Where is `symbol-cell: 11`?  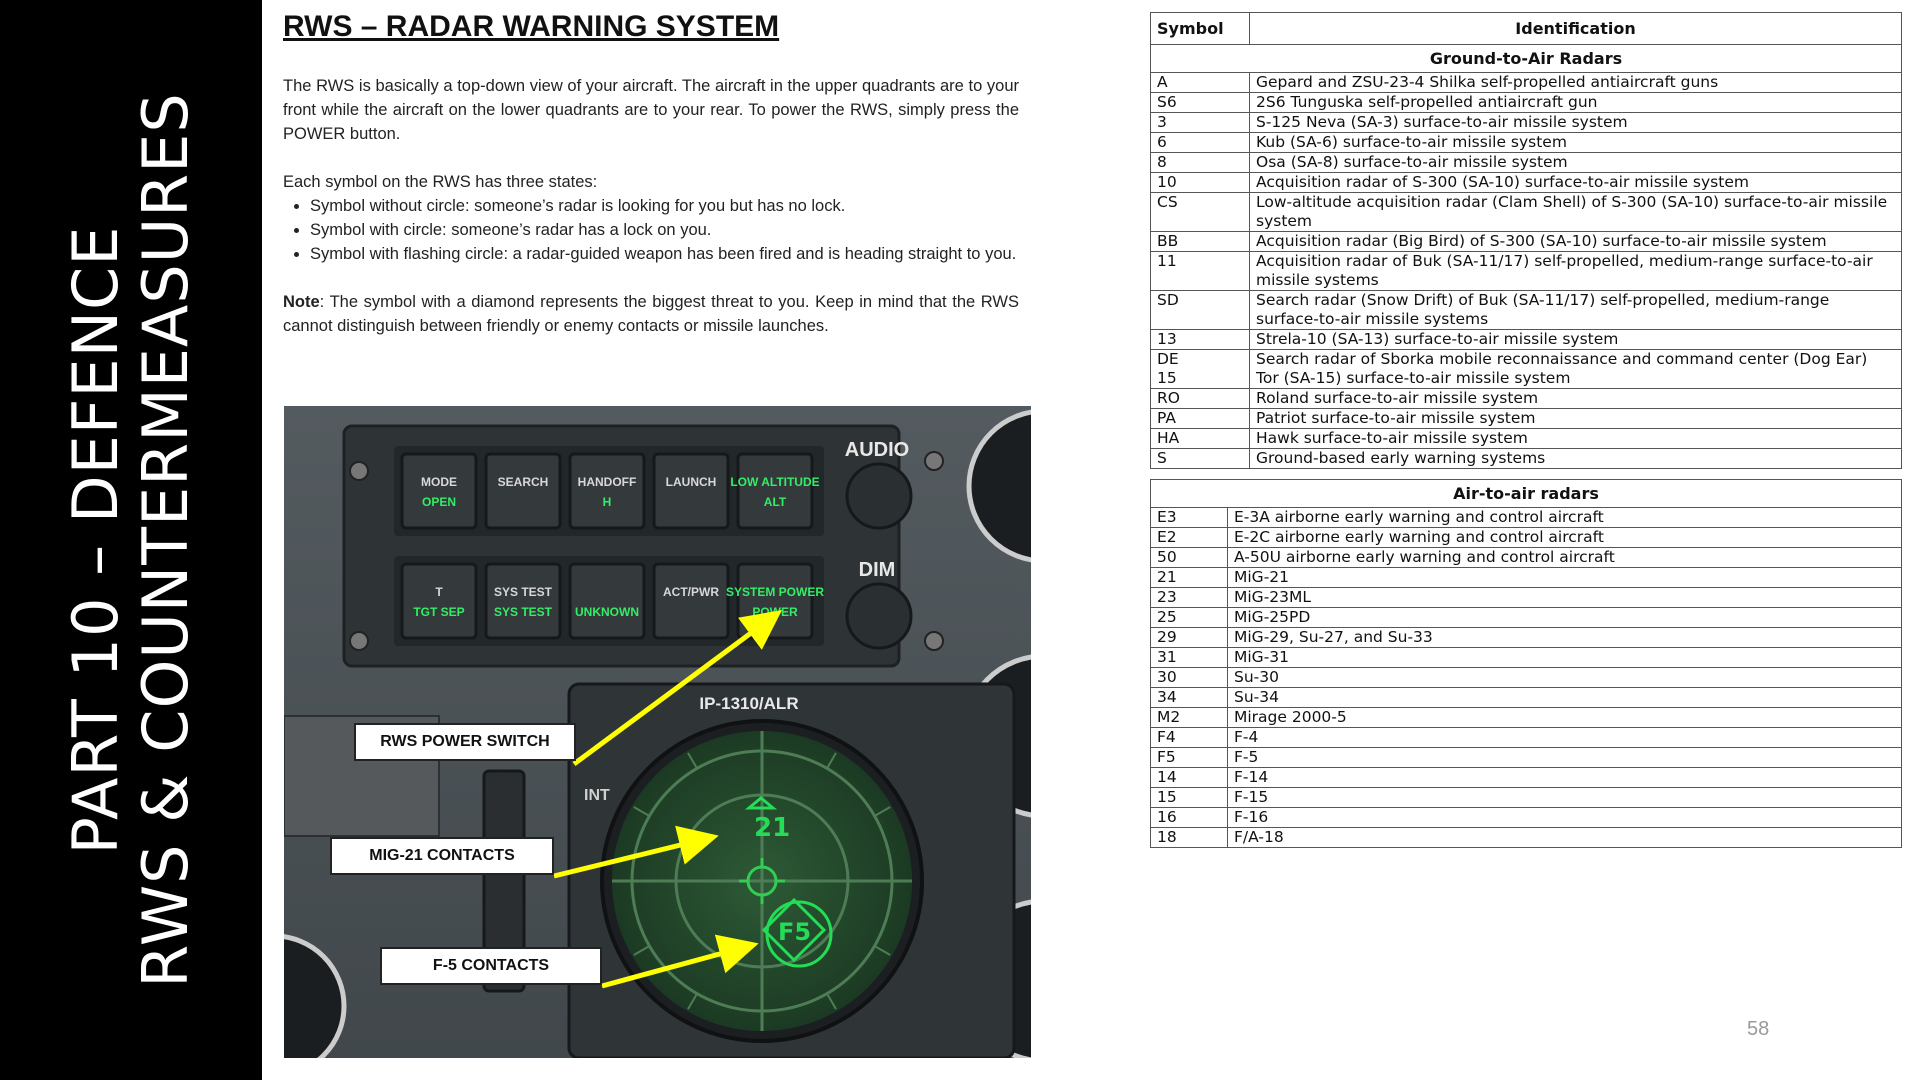
symbol-cell: 11 is located at coordinates (1200, 271).